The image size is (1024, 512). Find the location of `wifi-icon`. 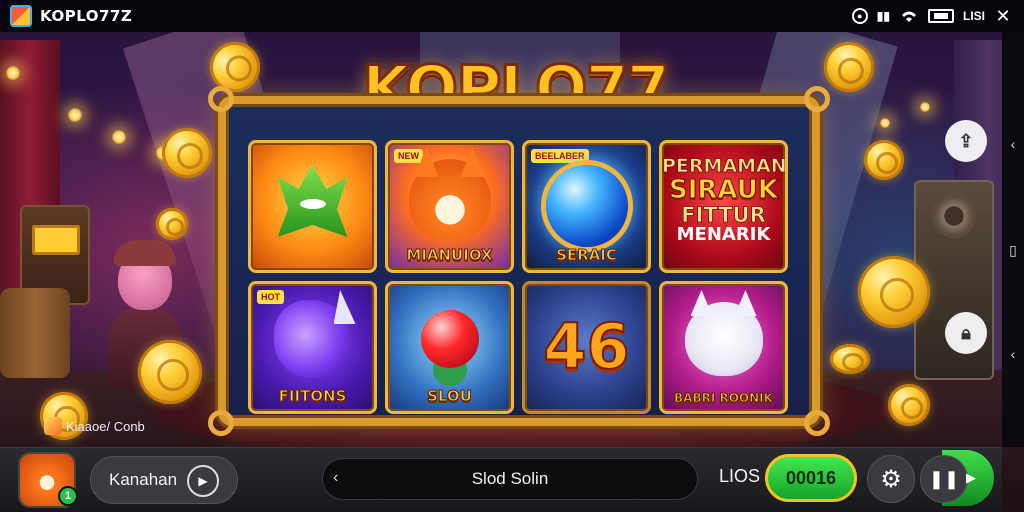

wifi-icon is located at coordinates (909, 16).